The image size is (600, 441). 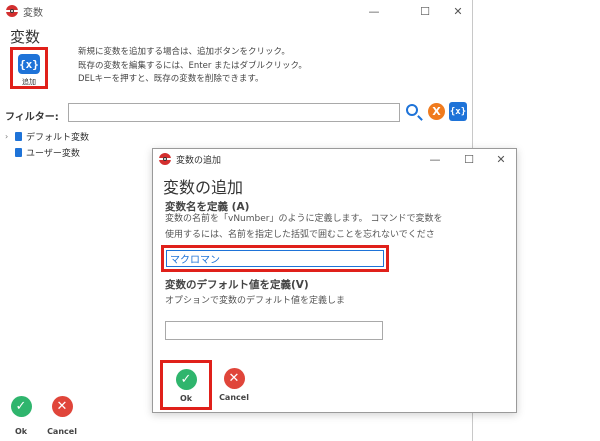 What do you see at coordinates (53, 154) in the screenshot?
I see `tree-item-label: ユーザー変数` at bounding box center [53, 154].